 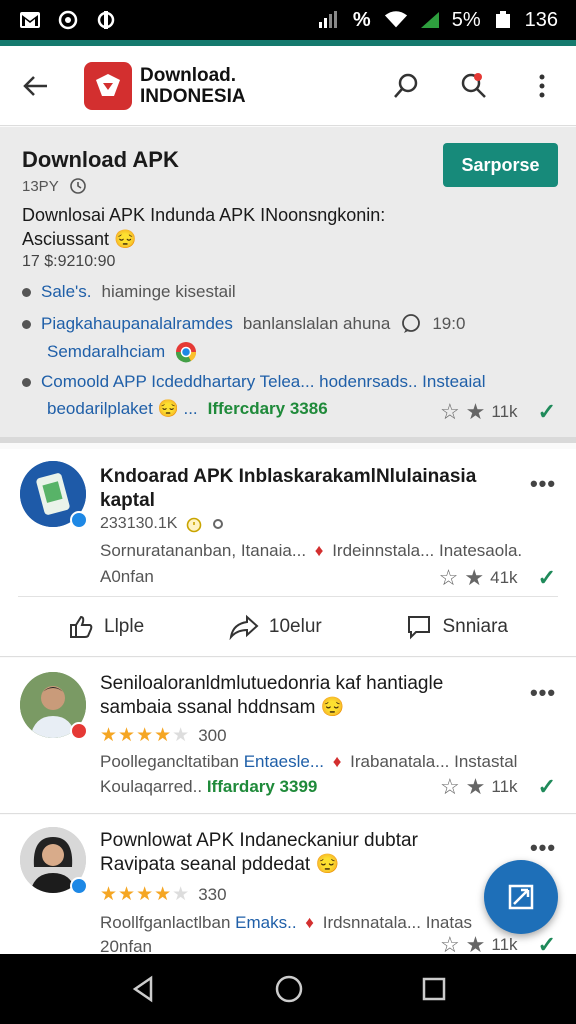 I want to click on compose-fab, so click(x=521, y=897).